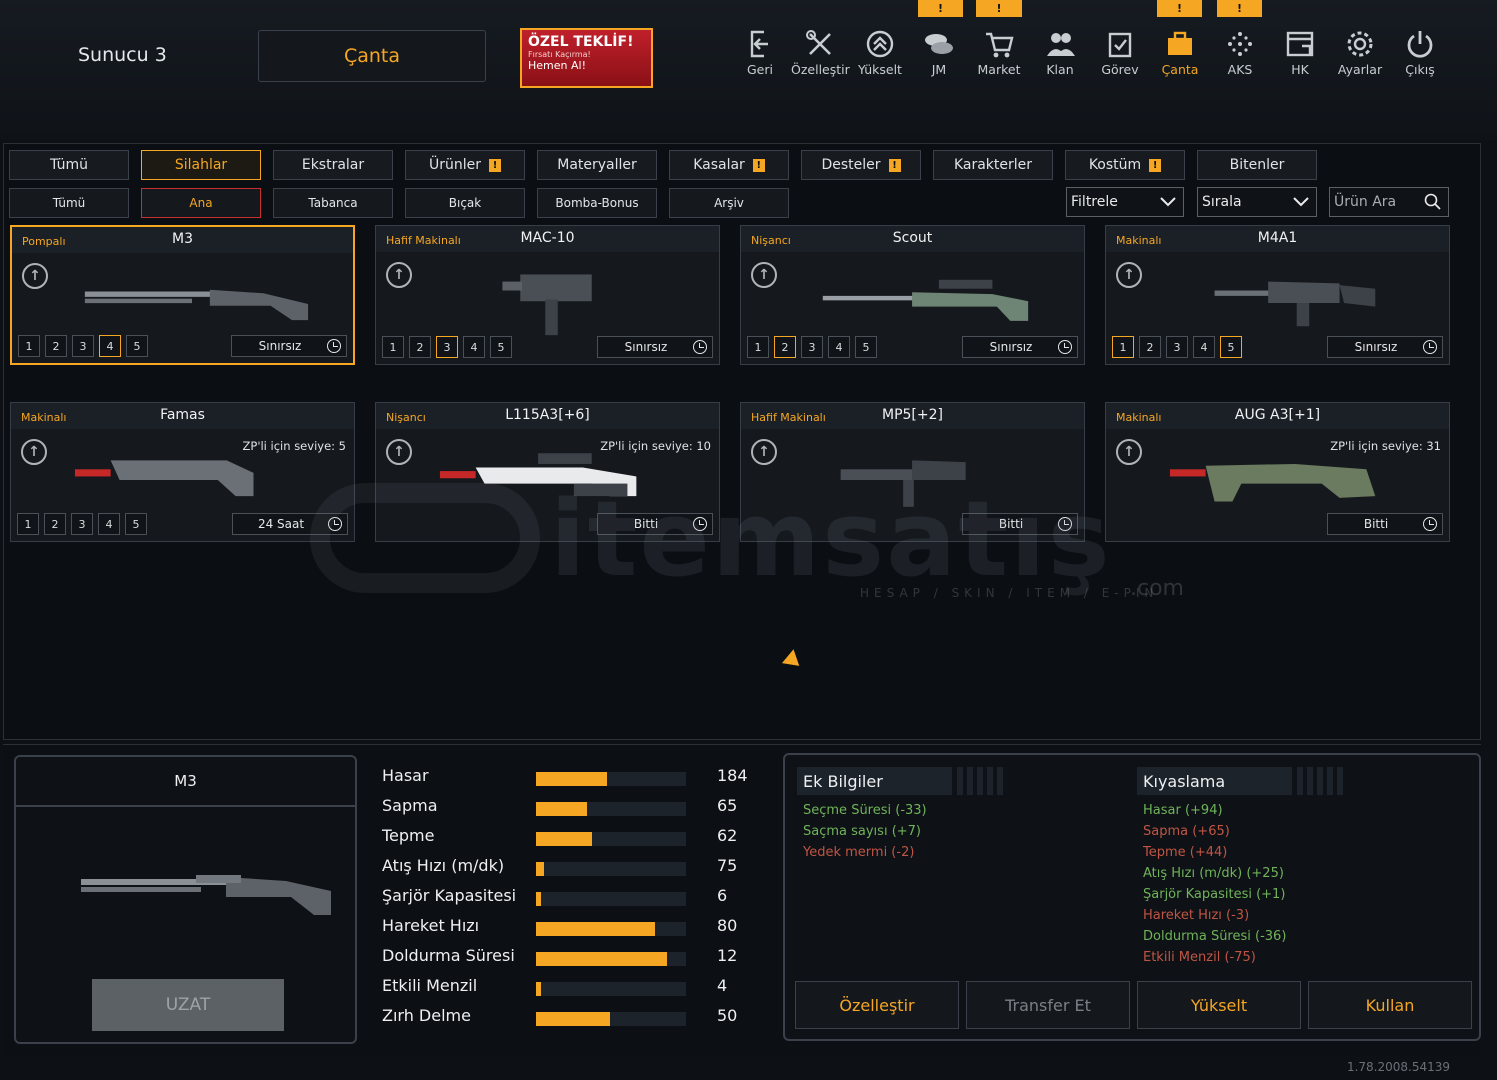 Image resolution: width=1497 pixels, height=1080 pixels. What do you see at coordinates (1180, 52) in the screenshot?
I see `nav-bag: Çanta` at bounding box center [1180, 52].